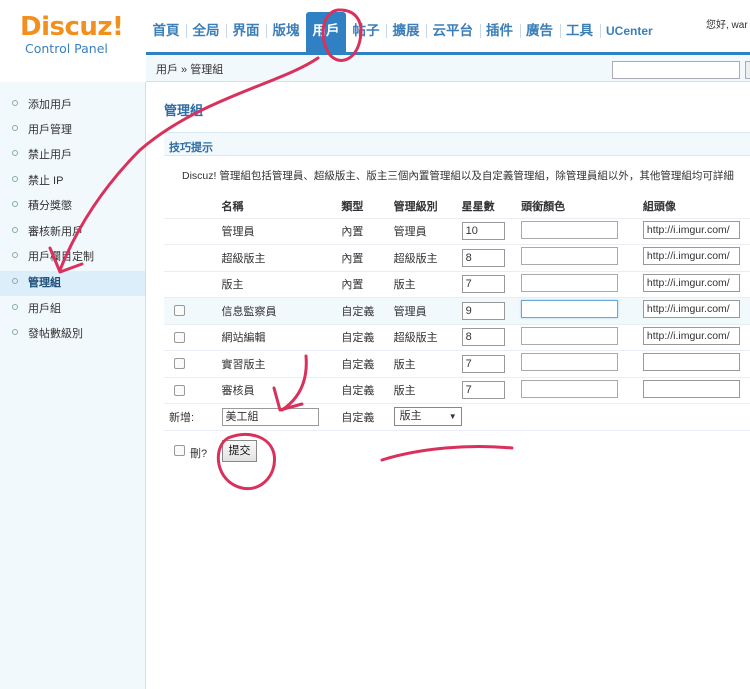  Describe the element at coordinates (72, 232) in the screenshot. I see `sidebar-item-review-users: 審核新用戶` at that location.